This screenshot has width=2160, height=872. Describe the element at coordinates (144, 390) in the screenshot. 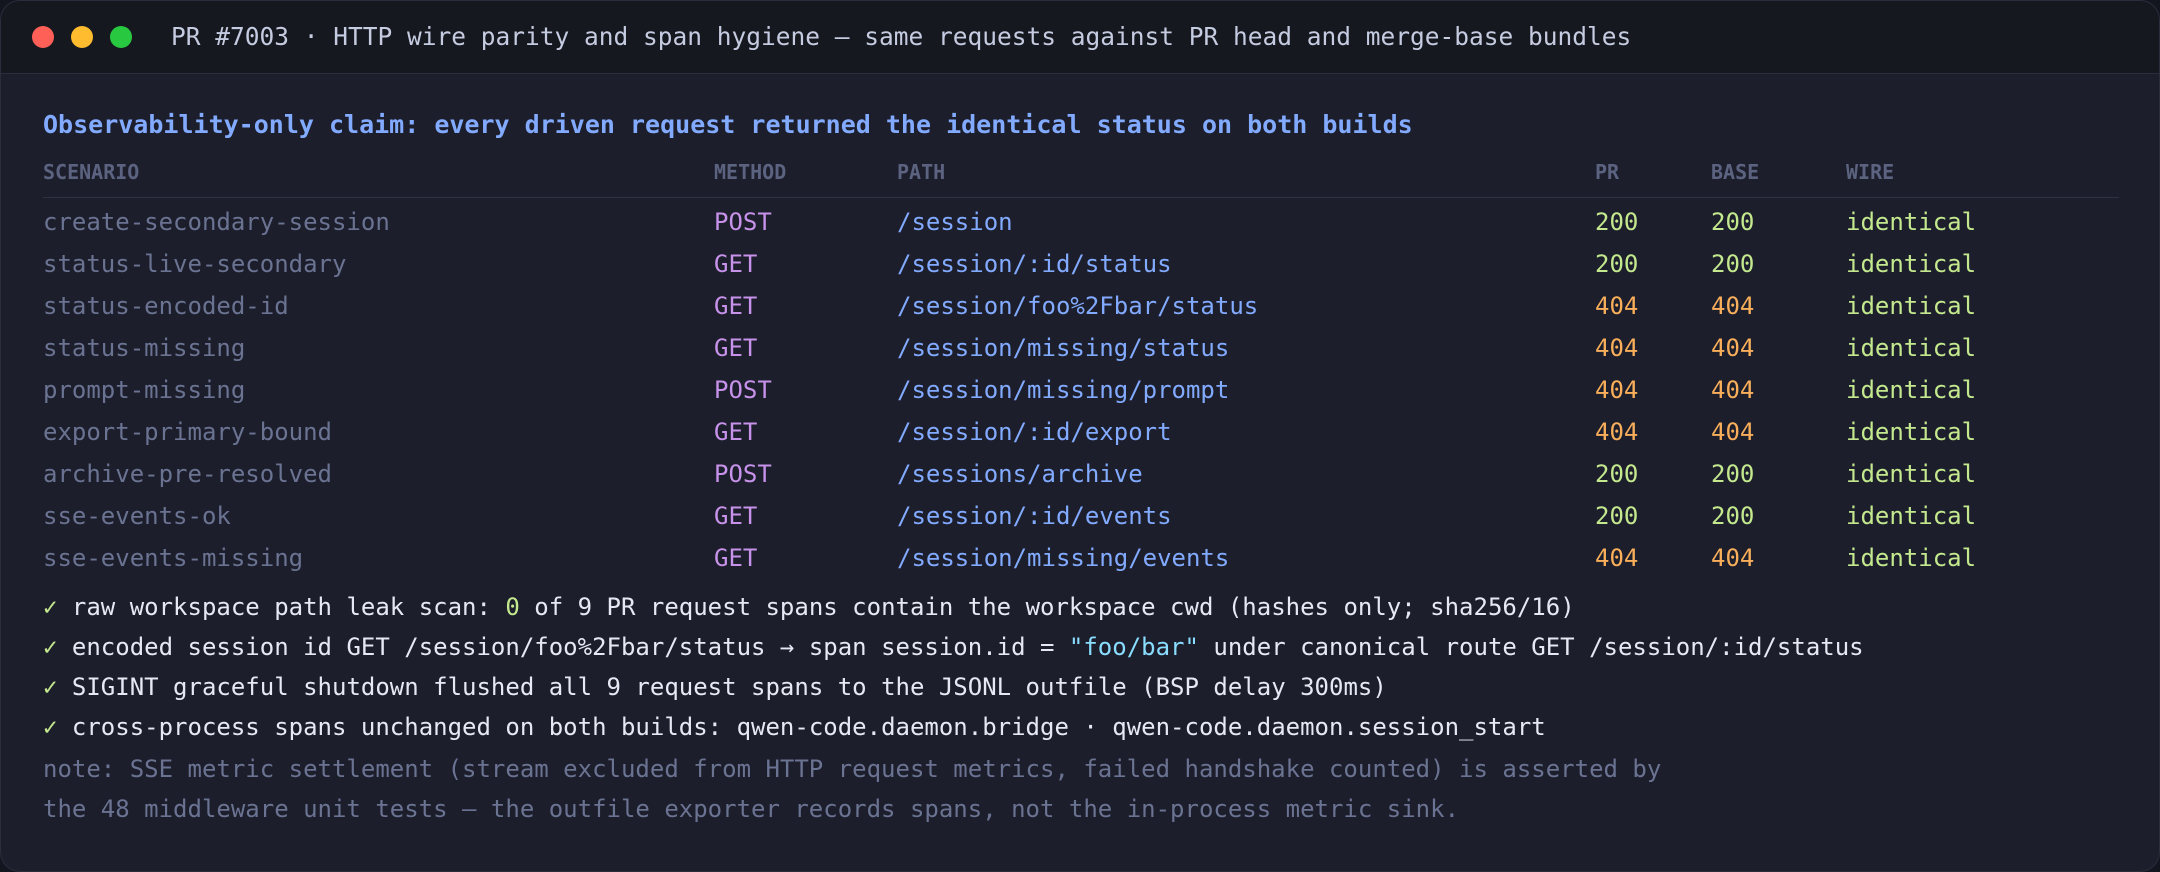

I see `scenario-cell: prompt-missing` at that location.